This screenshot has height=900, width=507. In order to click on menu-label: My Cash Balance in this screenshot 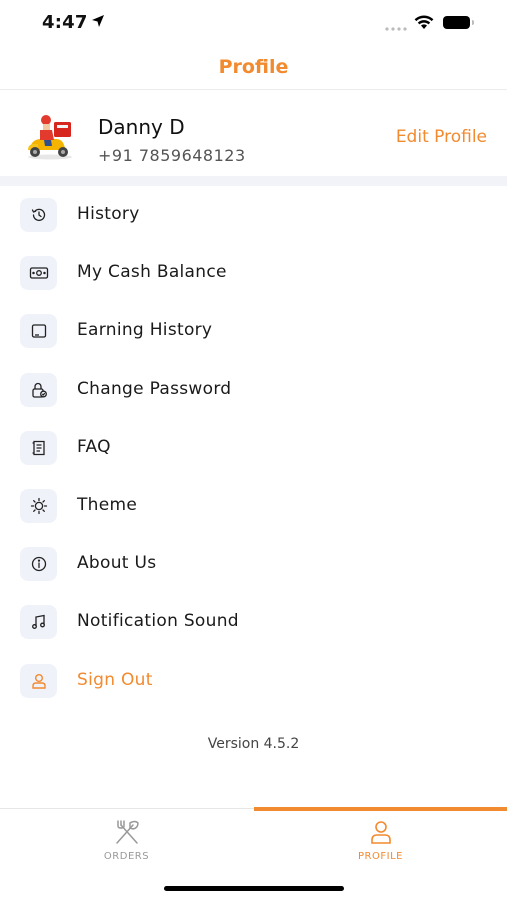, I will do `click(152, 272)`.